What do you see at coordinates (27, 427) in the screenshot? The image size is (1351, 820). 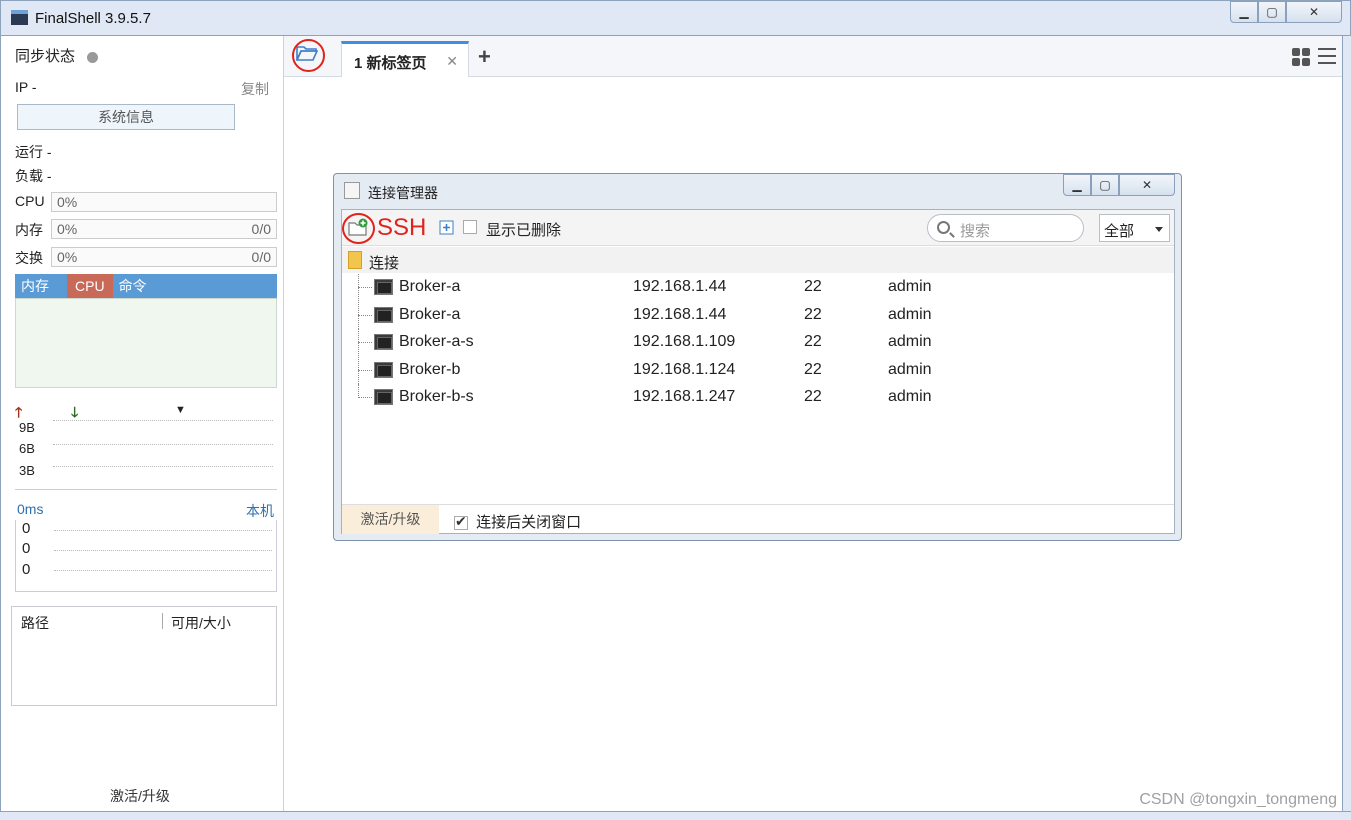 I see `net-scale-9b: 9B` at bounding box center [27, 427].